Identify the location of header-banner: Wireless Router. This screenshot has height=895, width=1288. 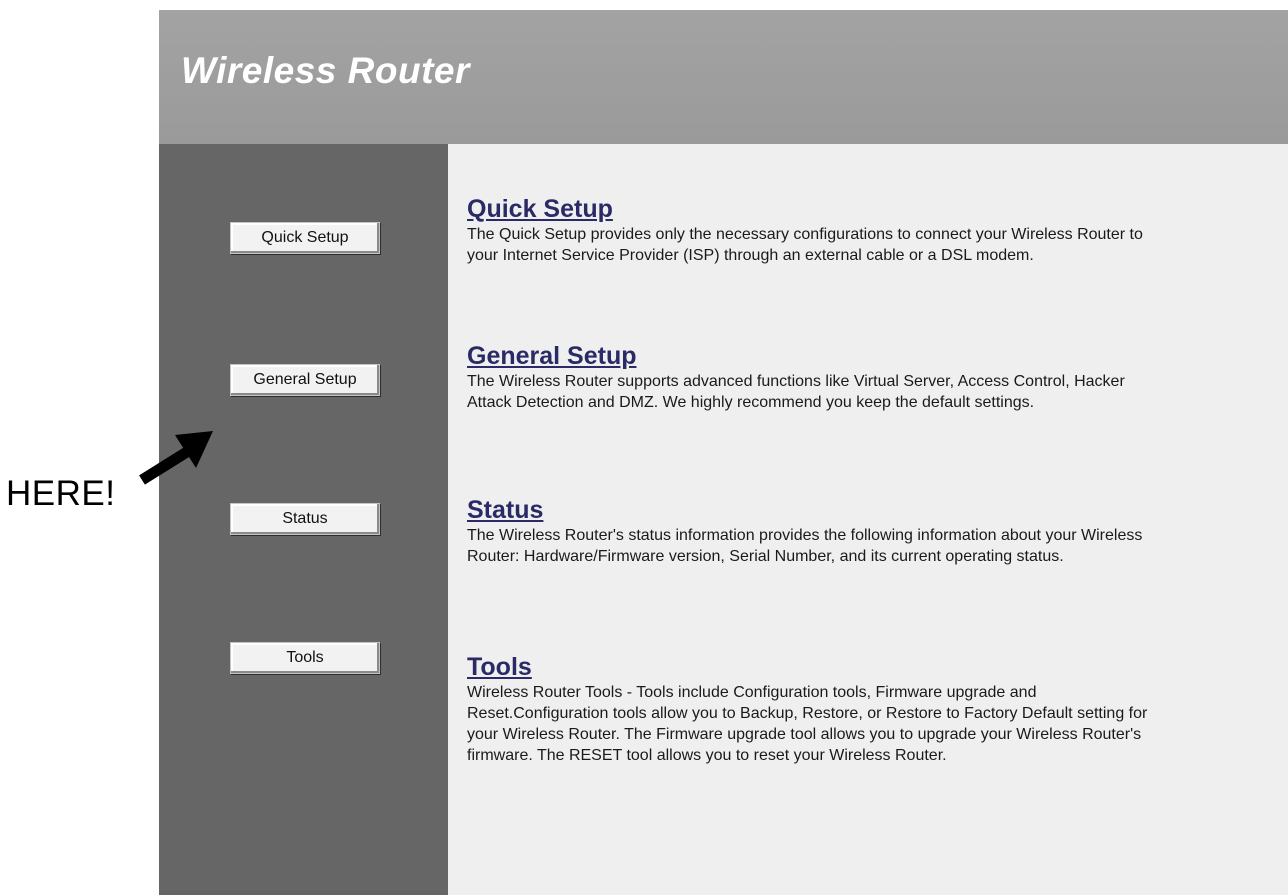
(723, 77).